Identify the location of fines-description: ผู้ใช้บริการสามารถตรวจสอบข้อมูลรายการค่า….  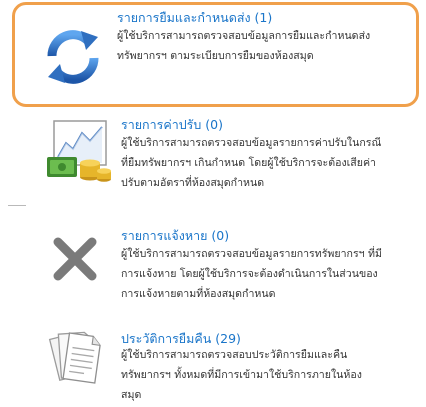
(271, 163).